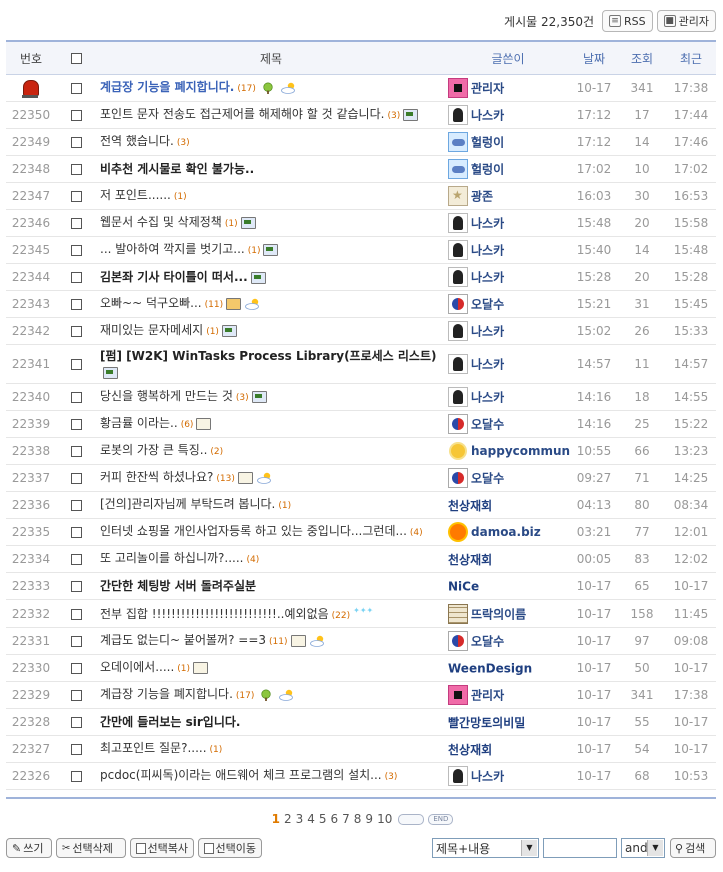  What do you see at coordinates (323, 819) in the screenshot?
I see `page-link-5: 5` at bounding box center [323, 819].